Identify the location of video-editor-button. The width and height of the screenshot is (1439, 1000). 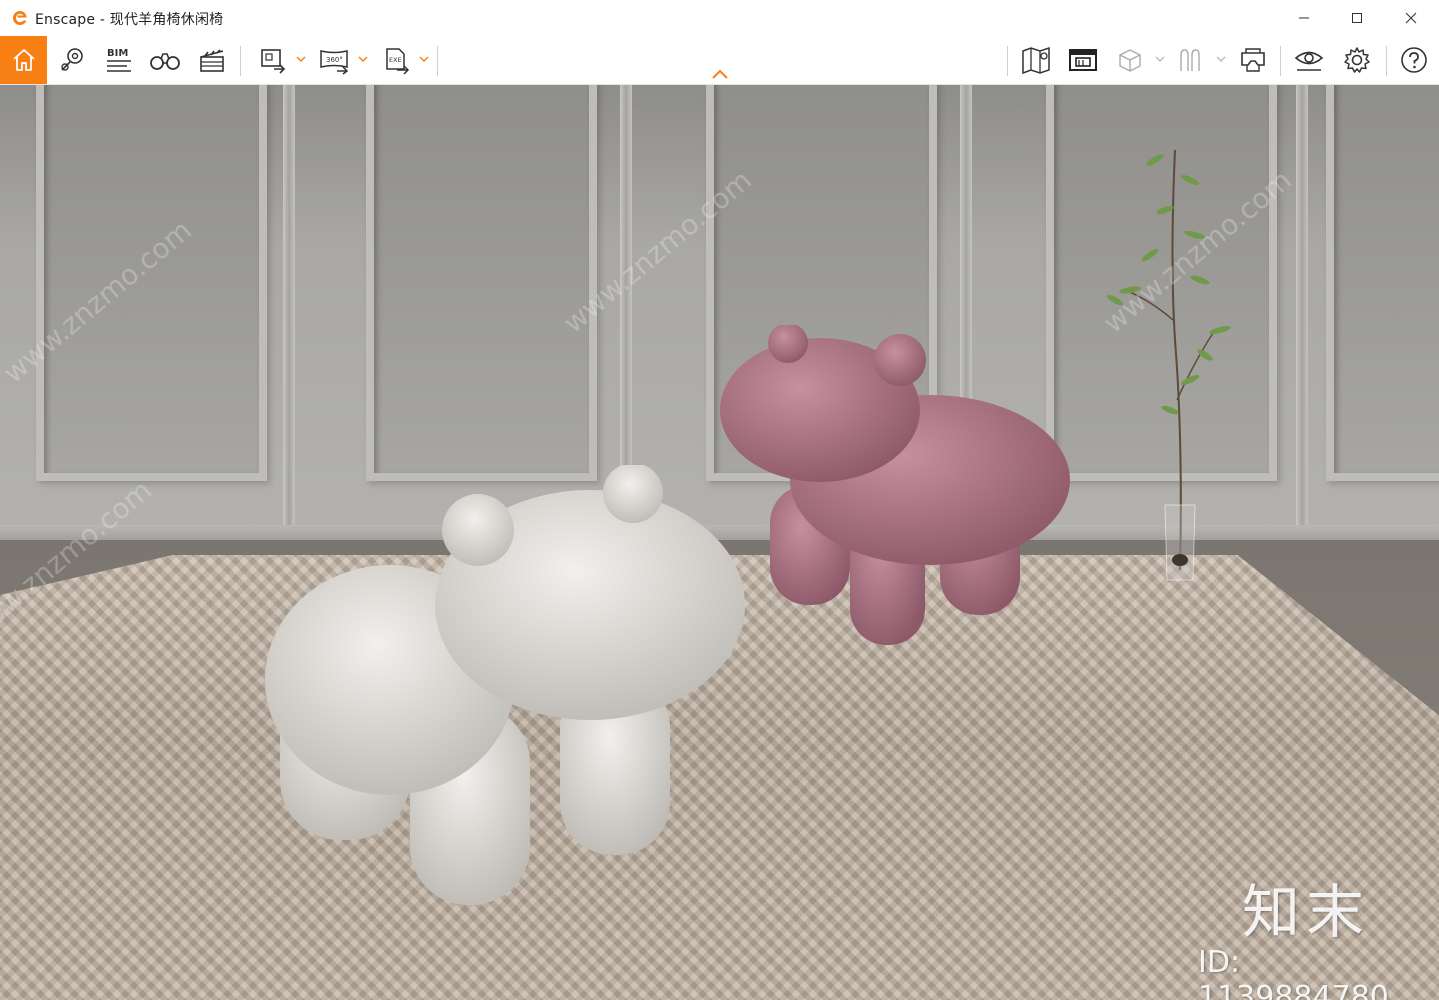
(212, 60).